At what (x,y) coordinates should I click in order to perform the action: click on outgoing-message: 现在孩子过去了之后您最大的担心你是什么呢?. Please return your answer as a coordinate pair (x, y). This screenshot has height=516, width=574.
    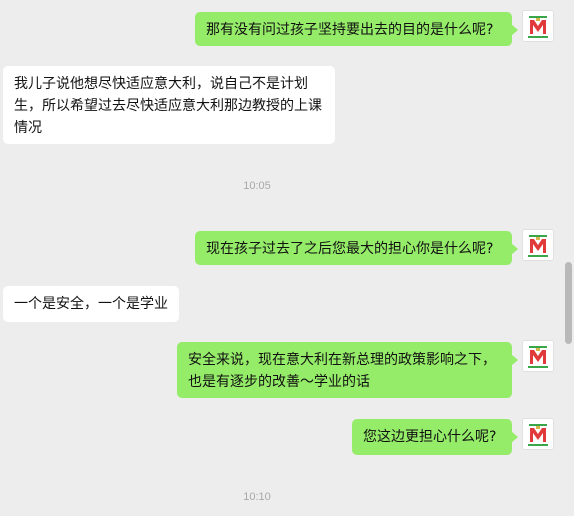
    Looking at the image, I should click on (356, 248).